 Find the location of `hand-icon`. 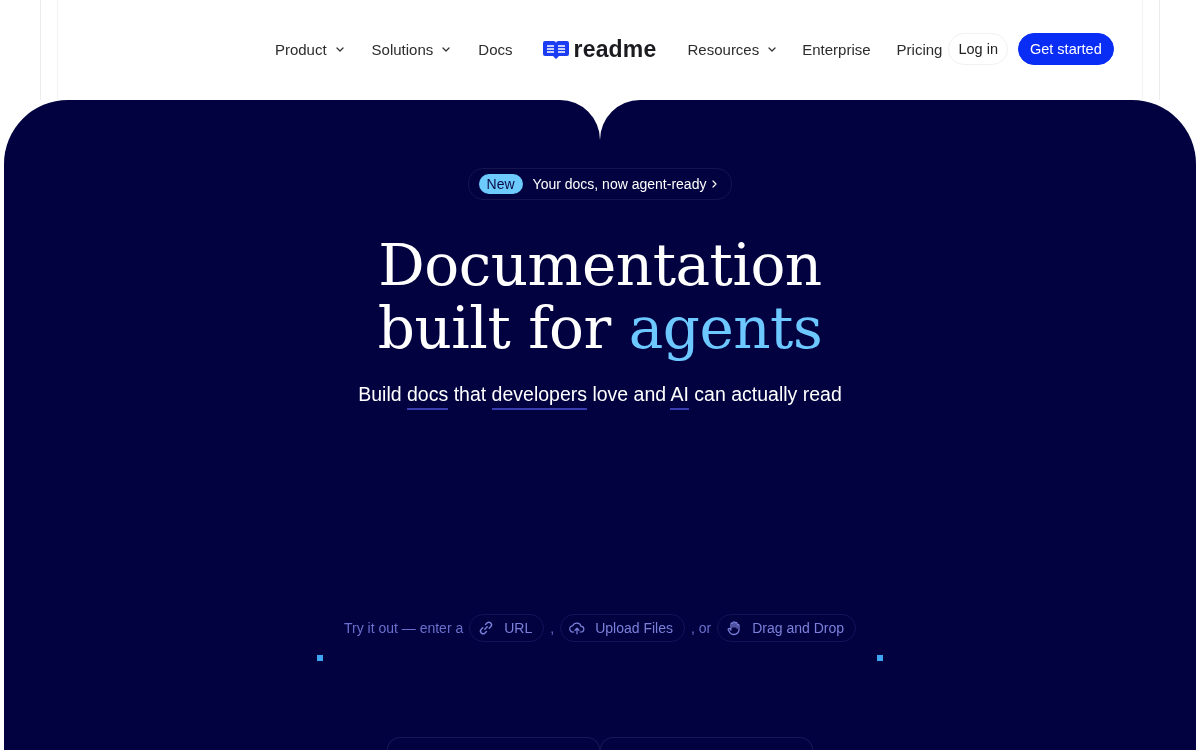

hand-icon is located at coordinates (734, 628).